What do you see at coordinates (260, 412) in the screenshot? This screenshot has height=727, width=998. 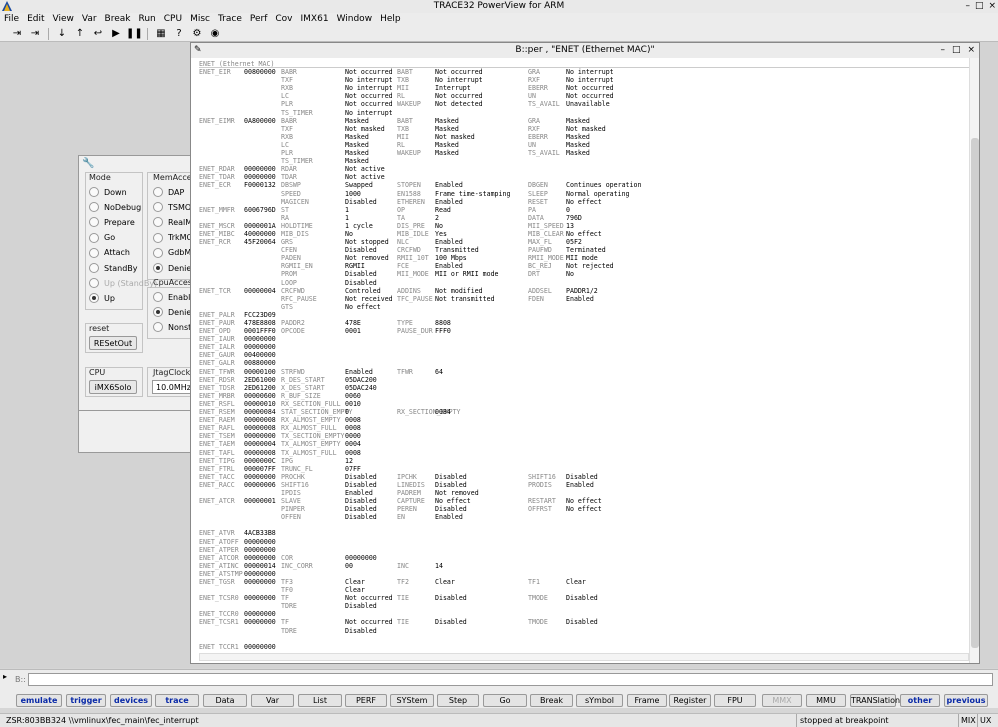 I see `register-value: 00000084` at bounding box center [260, 412].